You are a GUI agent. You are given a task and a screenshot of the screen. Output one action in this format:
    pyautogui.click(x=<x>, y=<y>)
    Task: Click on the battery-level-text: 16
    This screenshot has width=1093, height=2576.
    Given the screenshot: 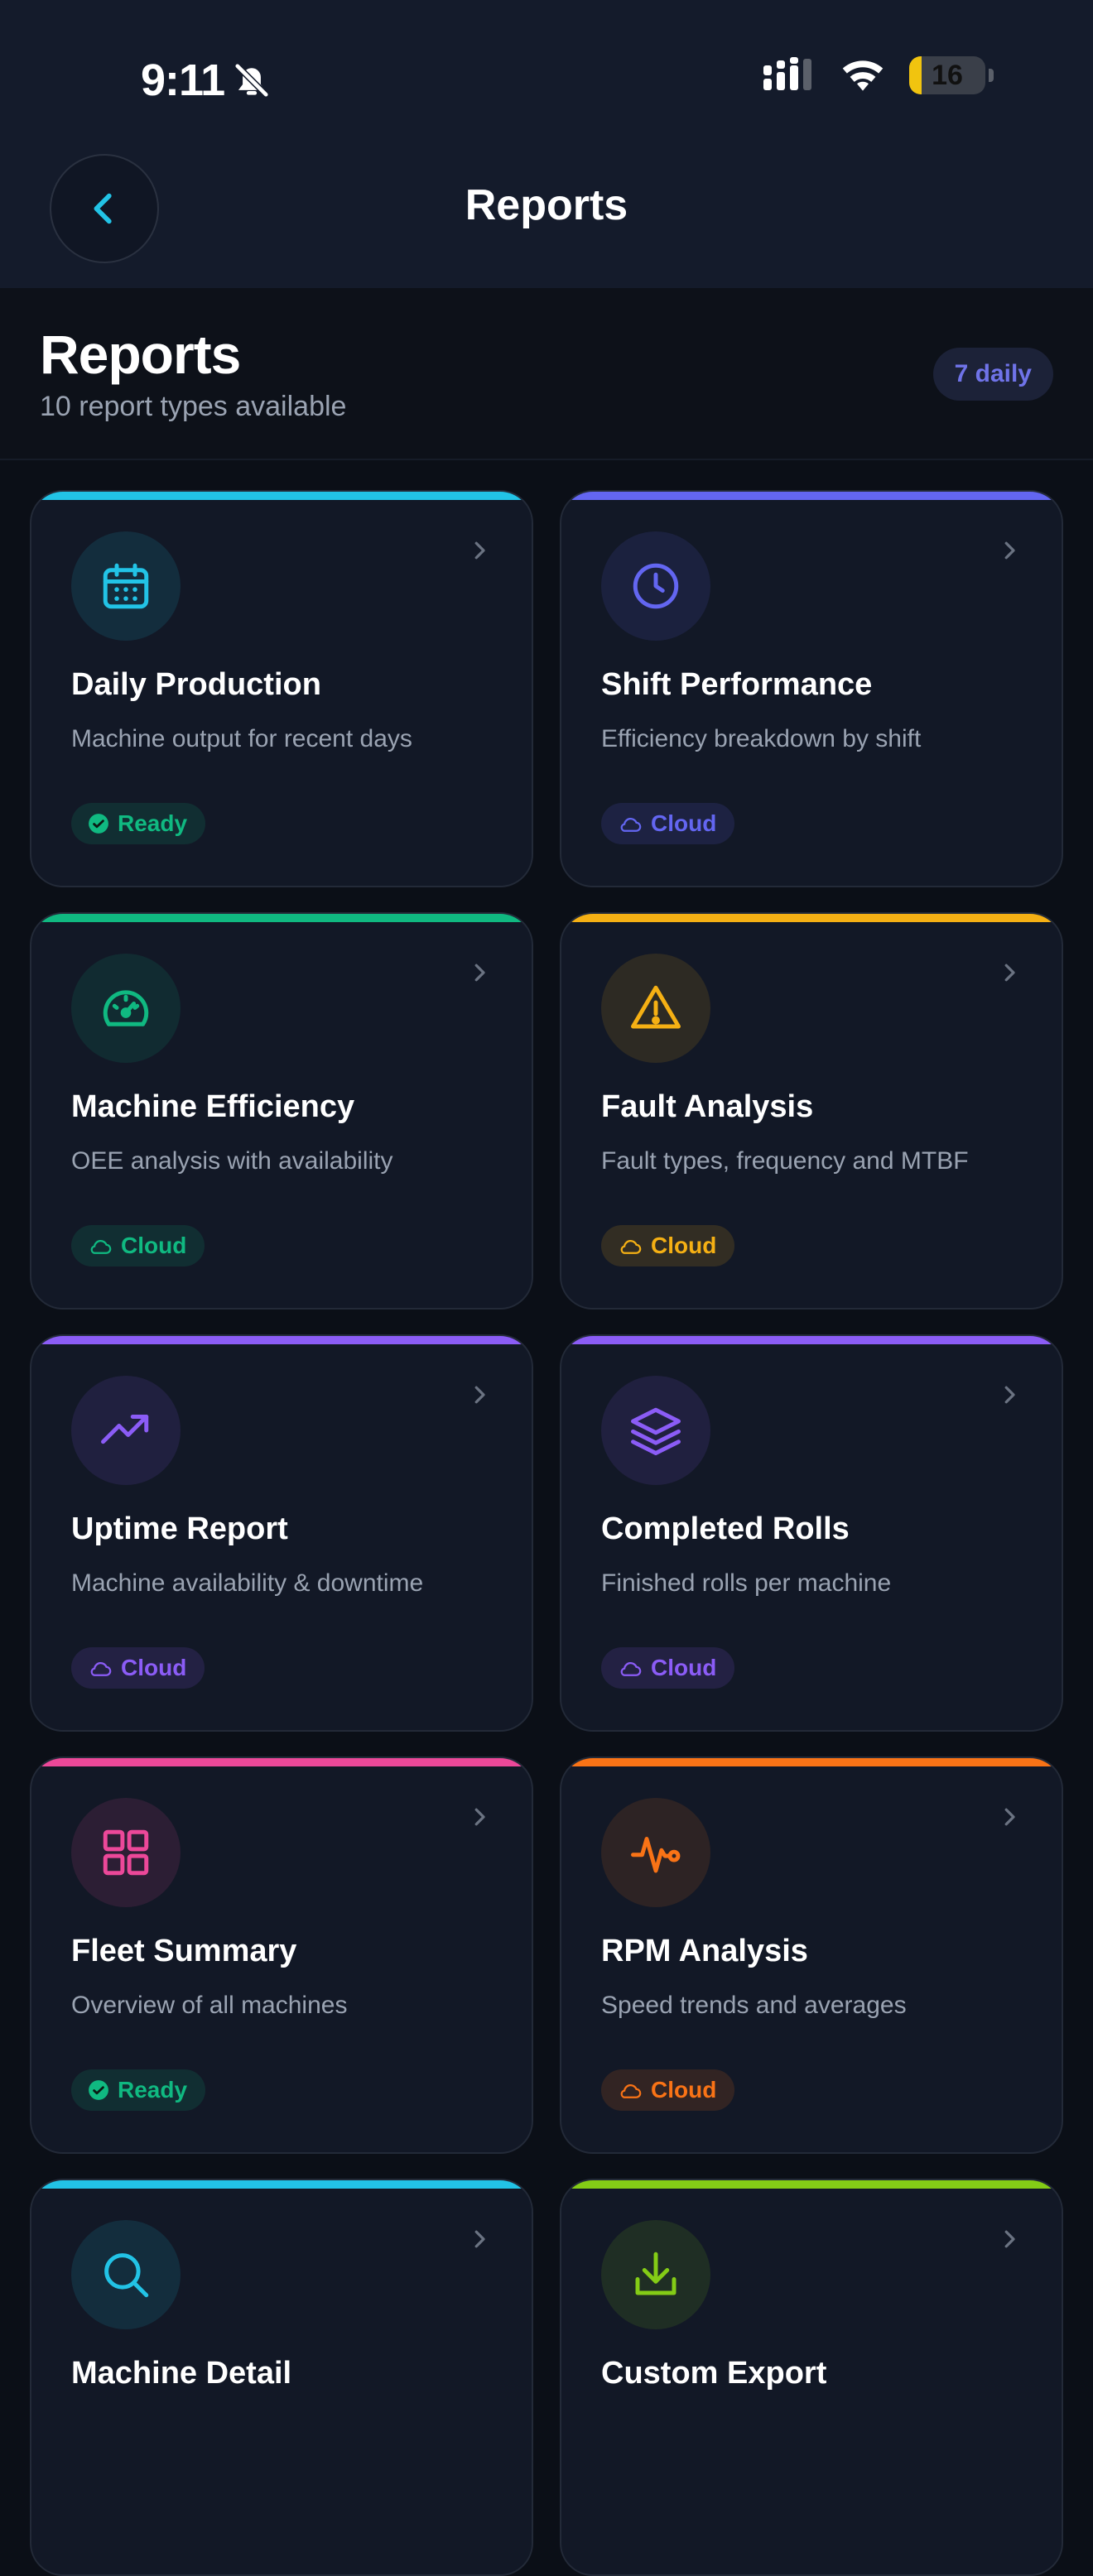 What is the action you would take?
    pyautogui.click(x=947, y=75)
    